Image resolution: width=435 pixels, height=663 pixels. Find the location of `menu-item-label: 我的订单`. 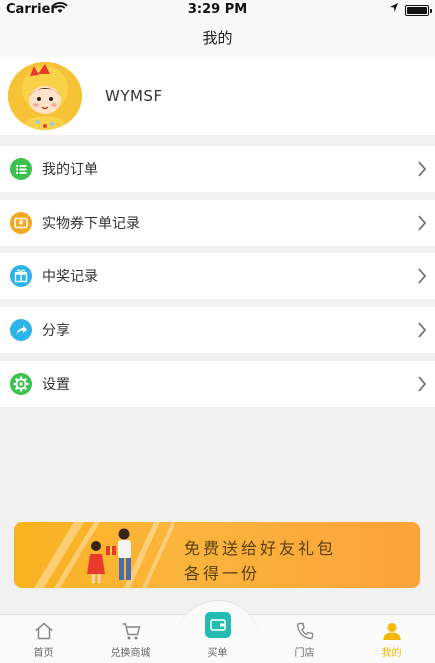

menu-item-label: 我的订单 is located at coordinates (70, 170).